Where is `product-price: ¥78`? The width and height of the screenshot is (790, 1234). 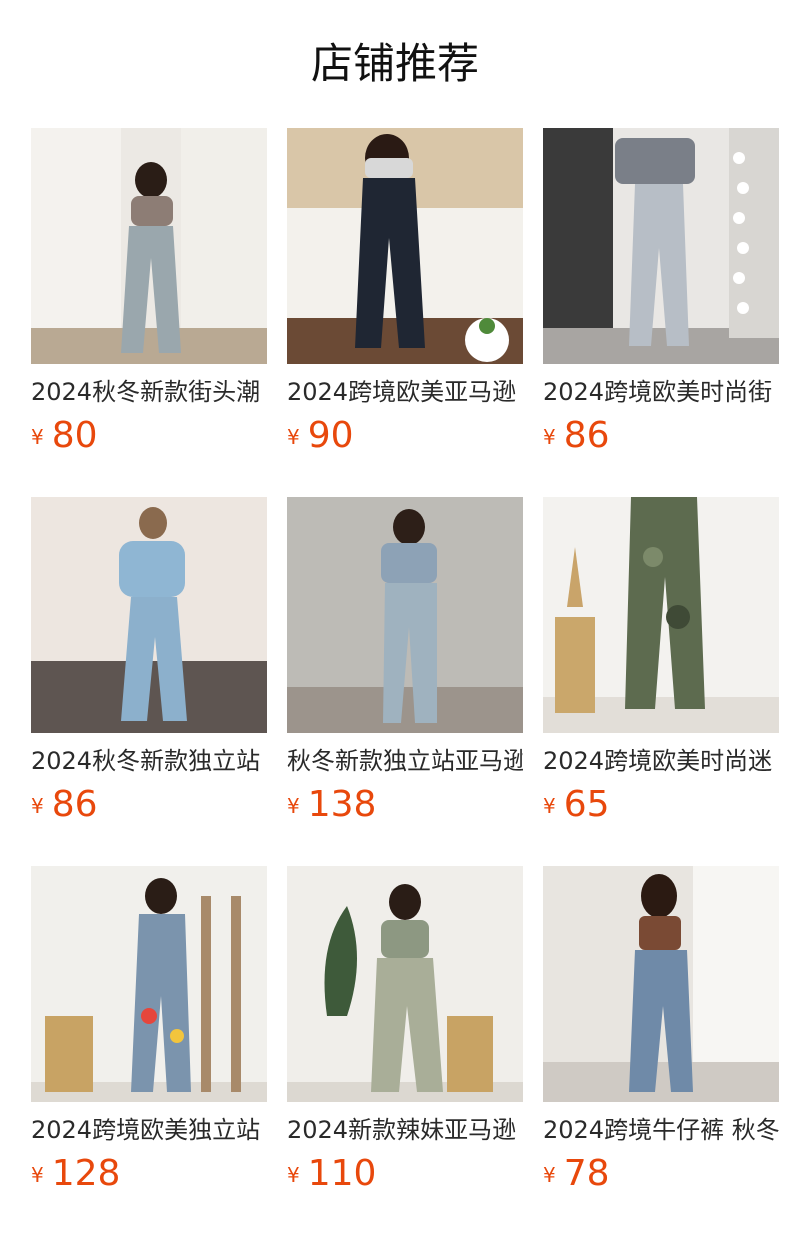 product-price: ¥78 is located at coordinates (576, 1174).